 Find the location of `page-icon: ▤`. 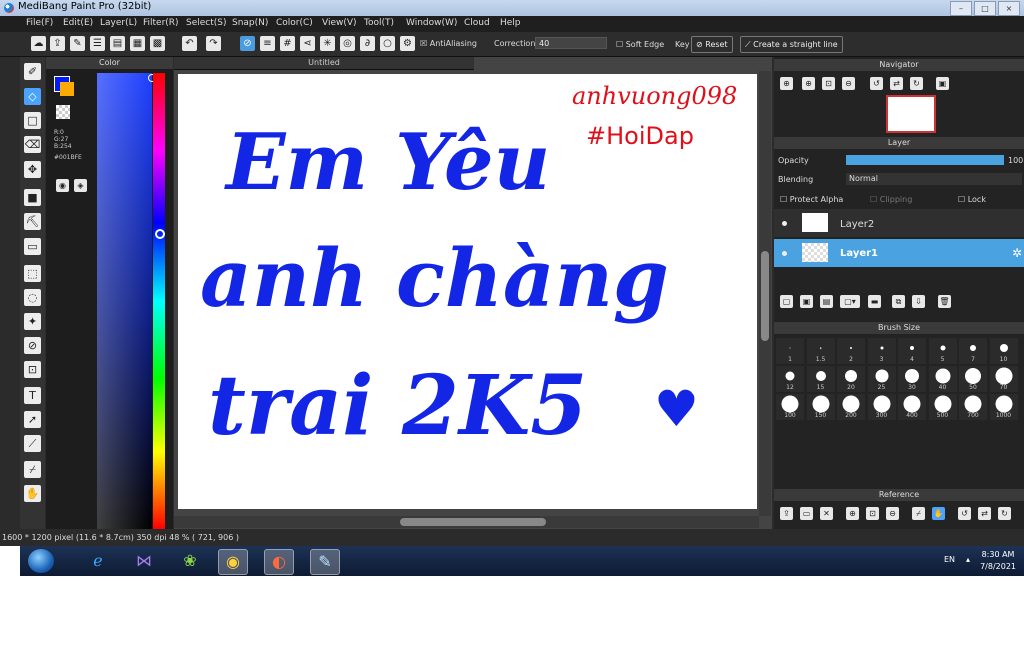

page-icon: ▤ is located at coordinates (117, 43).